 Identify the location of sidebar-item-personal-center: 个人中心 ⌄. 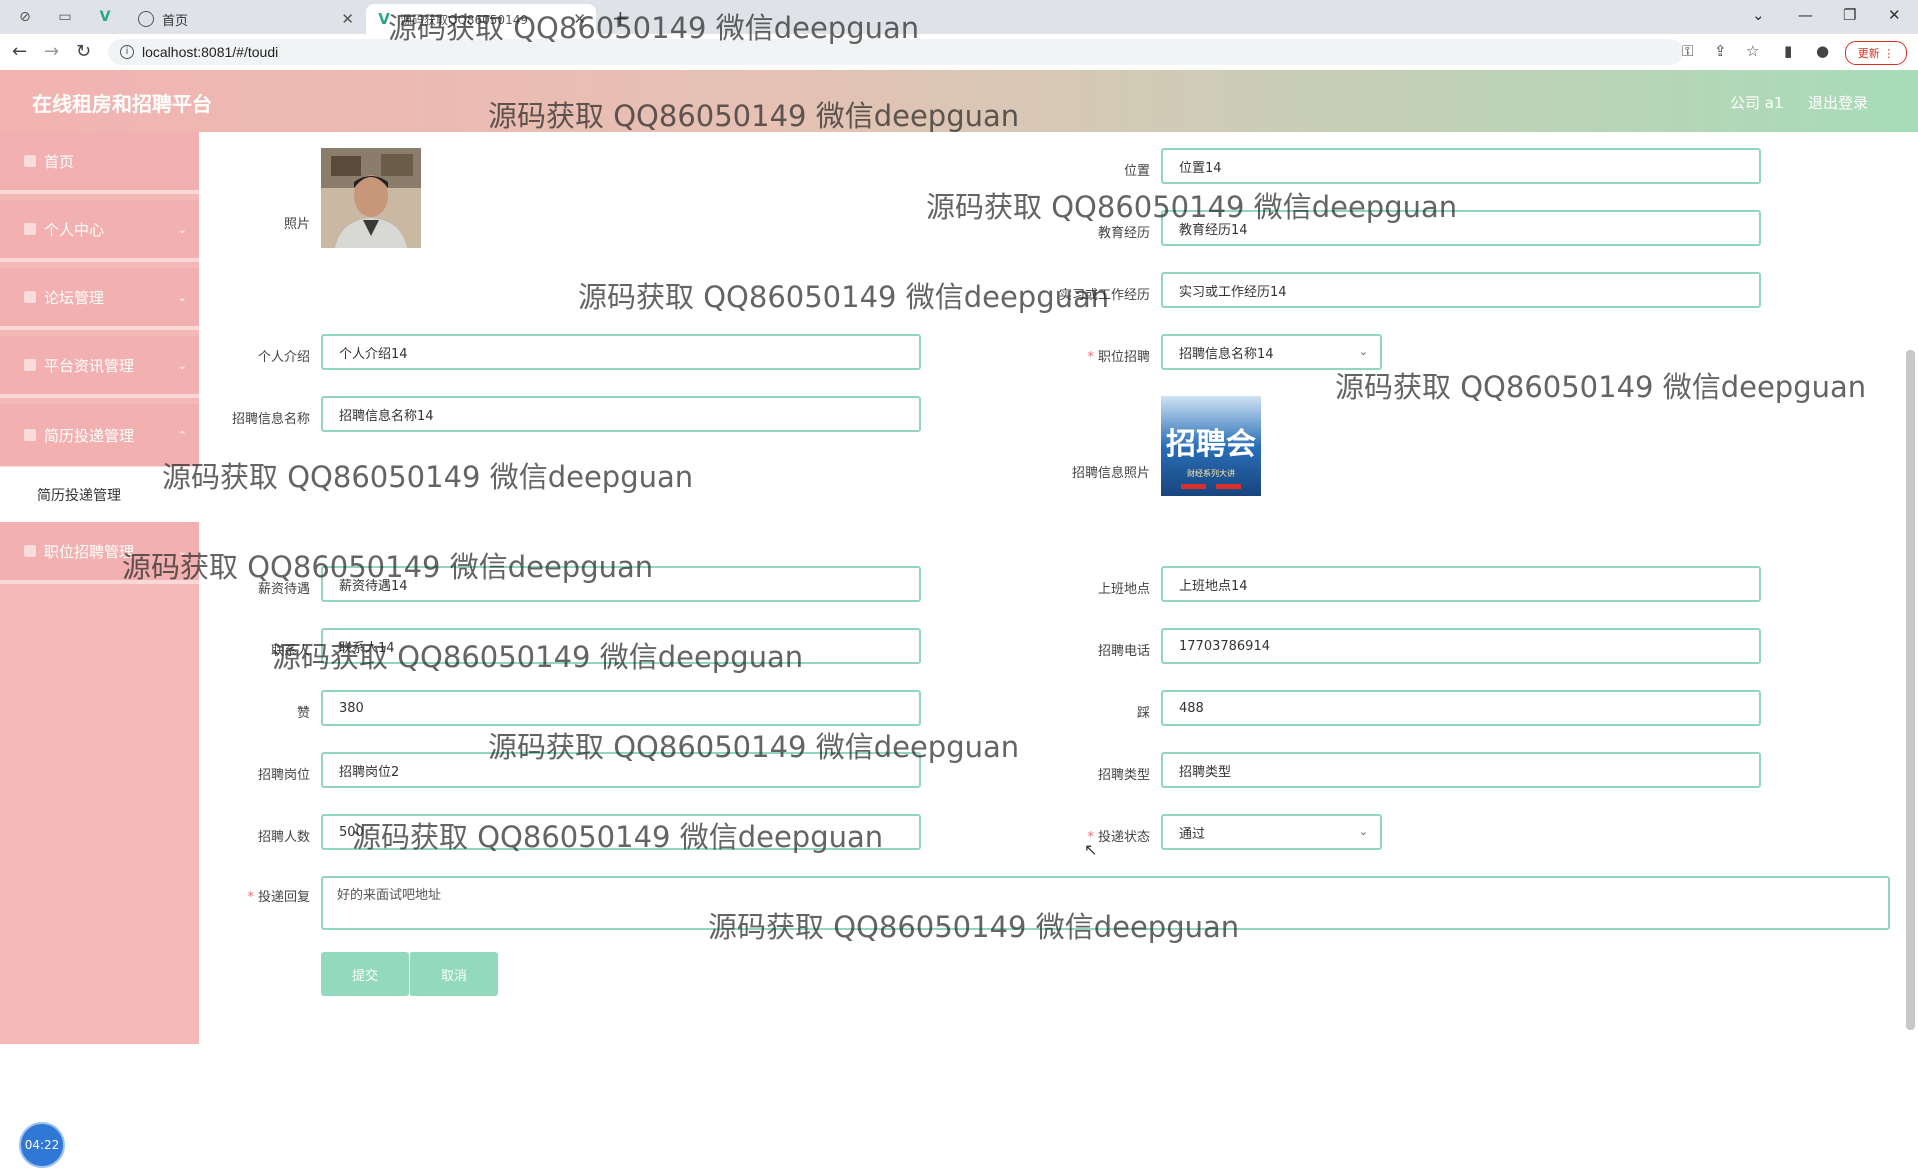
(99, 231).